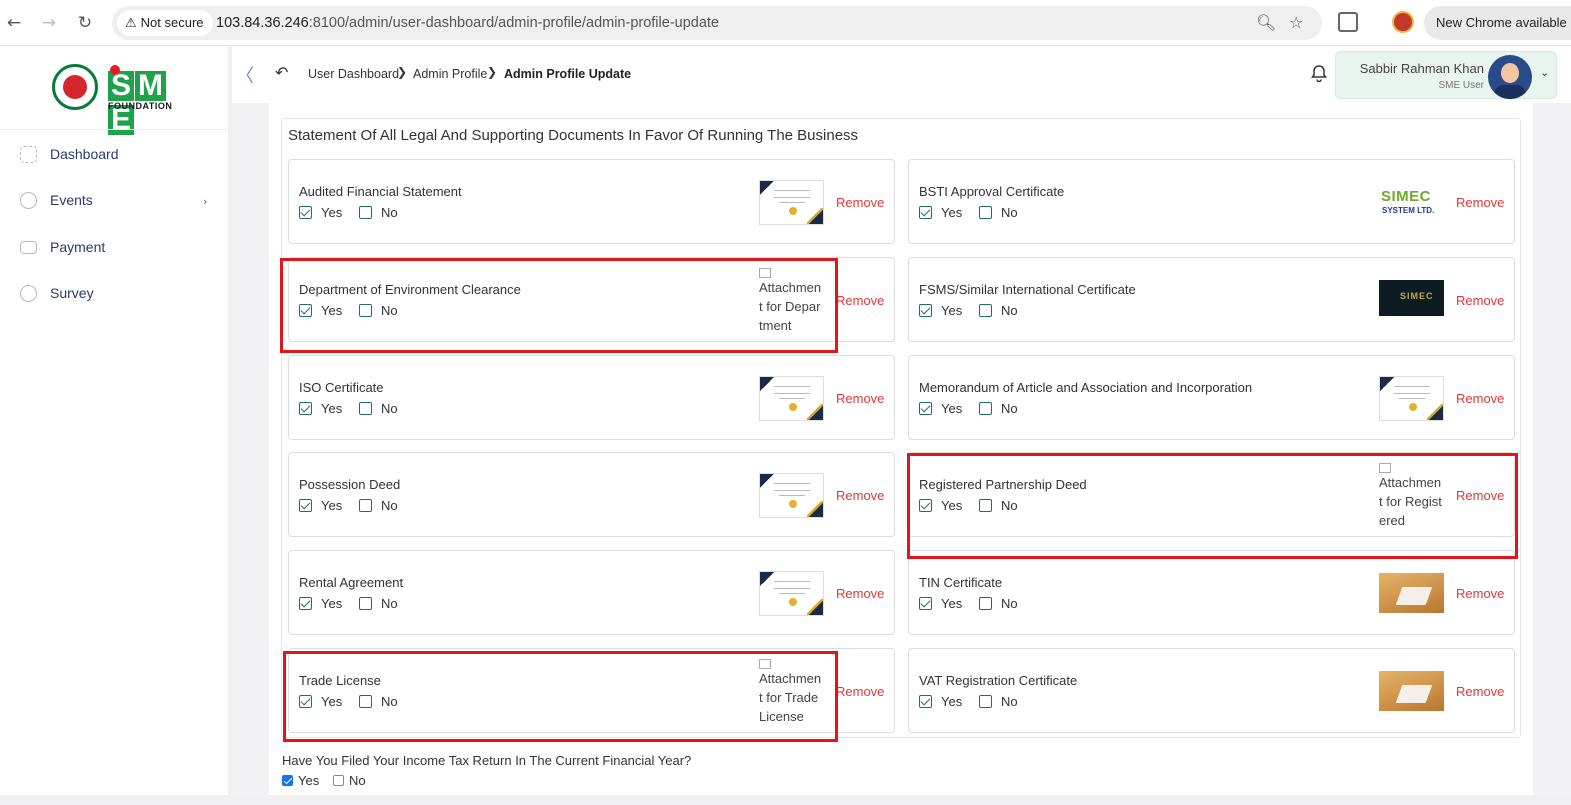 Image resolution: width=1571 pixels, height=805 pixels. I want to click on tax-no-checkbox, so click(338, 780).